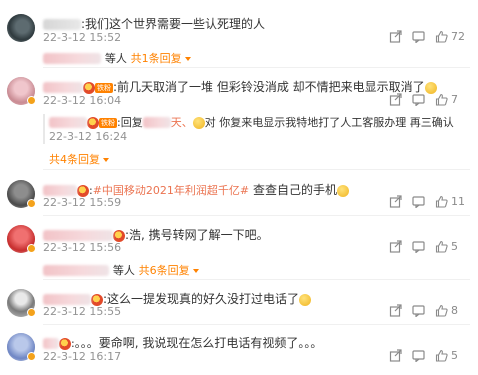 Image resolution: width=478 pixels, height=375 pixels. I want to click on reply-text: 对 你复来电显示我特地打了人工客服办理 再三确认, so click(329, 122).